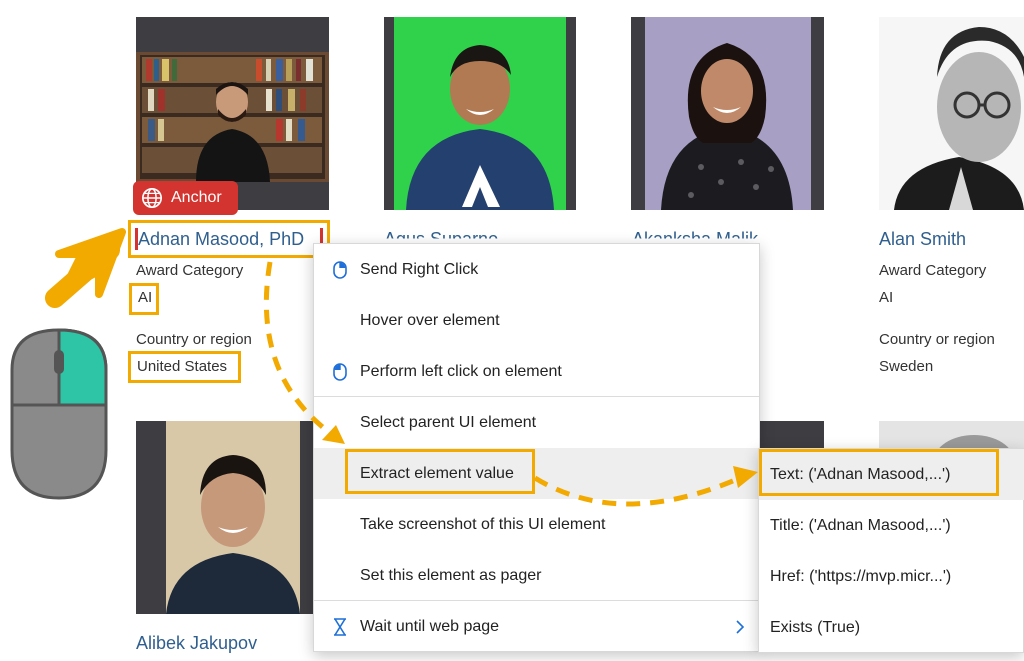 This screenshot has height=661, width=1024. Describe the element at coordinates (461, 371) in the screenshot. I see `menu-item-label: Perform left click on element` at that location.